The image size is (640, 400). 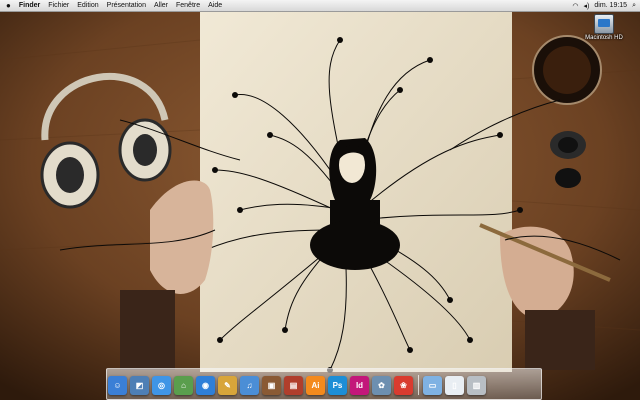 What do you see at coordinates (403, 385) in the screenshot?
I see `dock-paw-app-icon: ❀` at bounding box center [403, 385].